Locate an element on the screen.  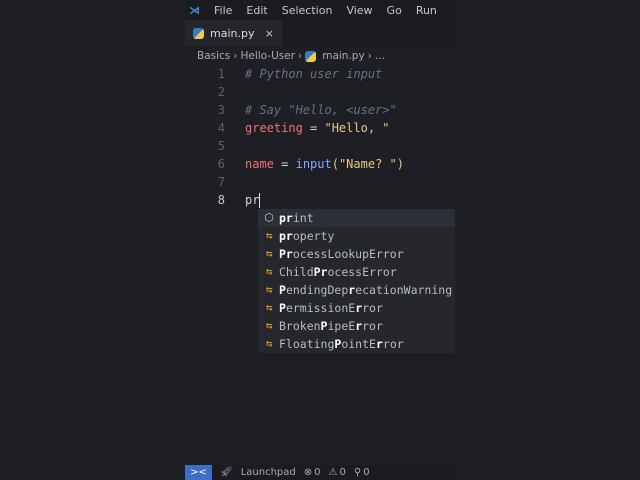
menu-edit: Edit is located at coordinates (256, 10).